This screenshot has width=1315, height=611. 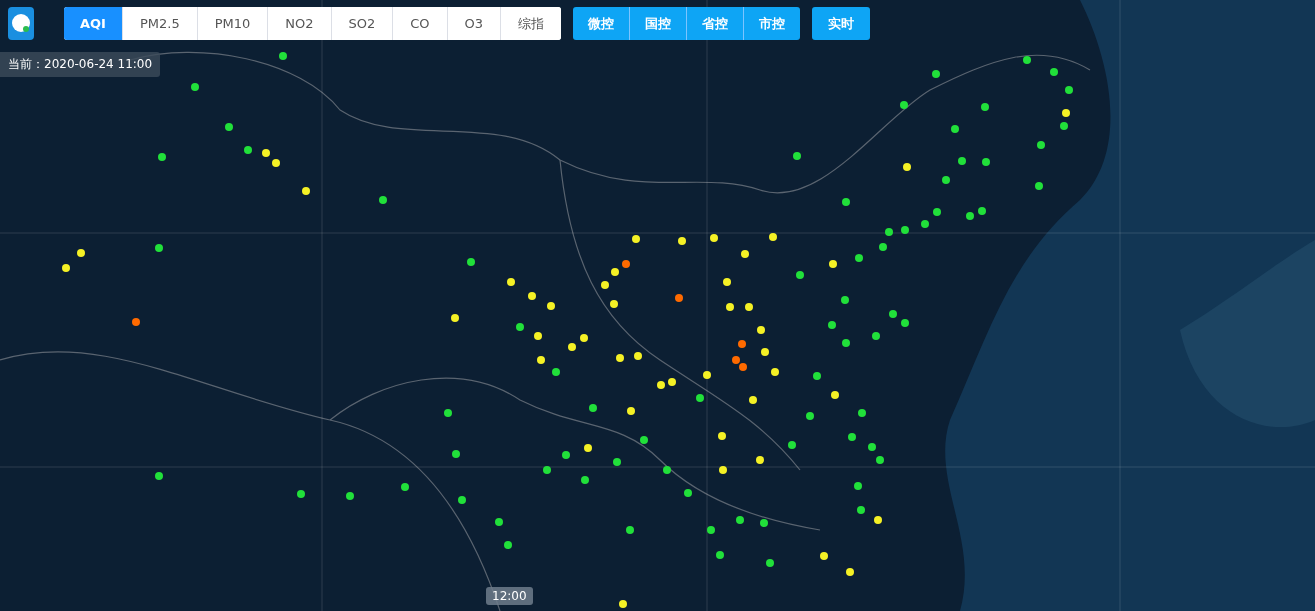 What do you see at coordinates (509, 596) in the screenshot?
I see `timeline-marker: 12:00` at bounding box center [509, 596].